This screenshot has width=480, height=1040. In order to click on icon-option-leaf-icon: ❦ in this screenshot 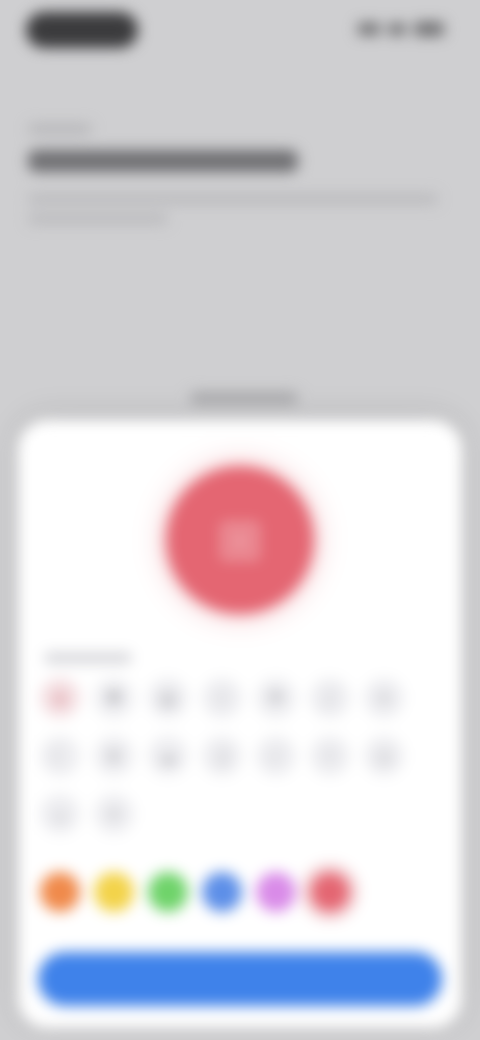, I will do `click(114, 756)`.